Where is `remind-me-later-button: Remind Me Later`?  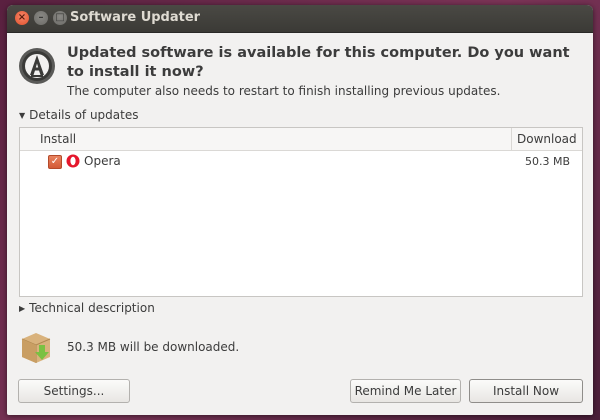 remind-me-later-button: Remind Me Later is located at coordinates (405, 391).